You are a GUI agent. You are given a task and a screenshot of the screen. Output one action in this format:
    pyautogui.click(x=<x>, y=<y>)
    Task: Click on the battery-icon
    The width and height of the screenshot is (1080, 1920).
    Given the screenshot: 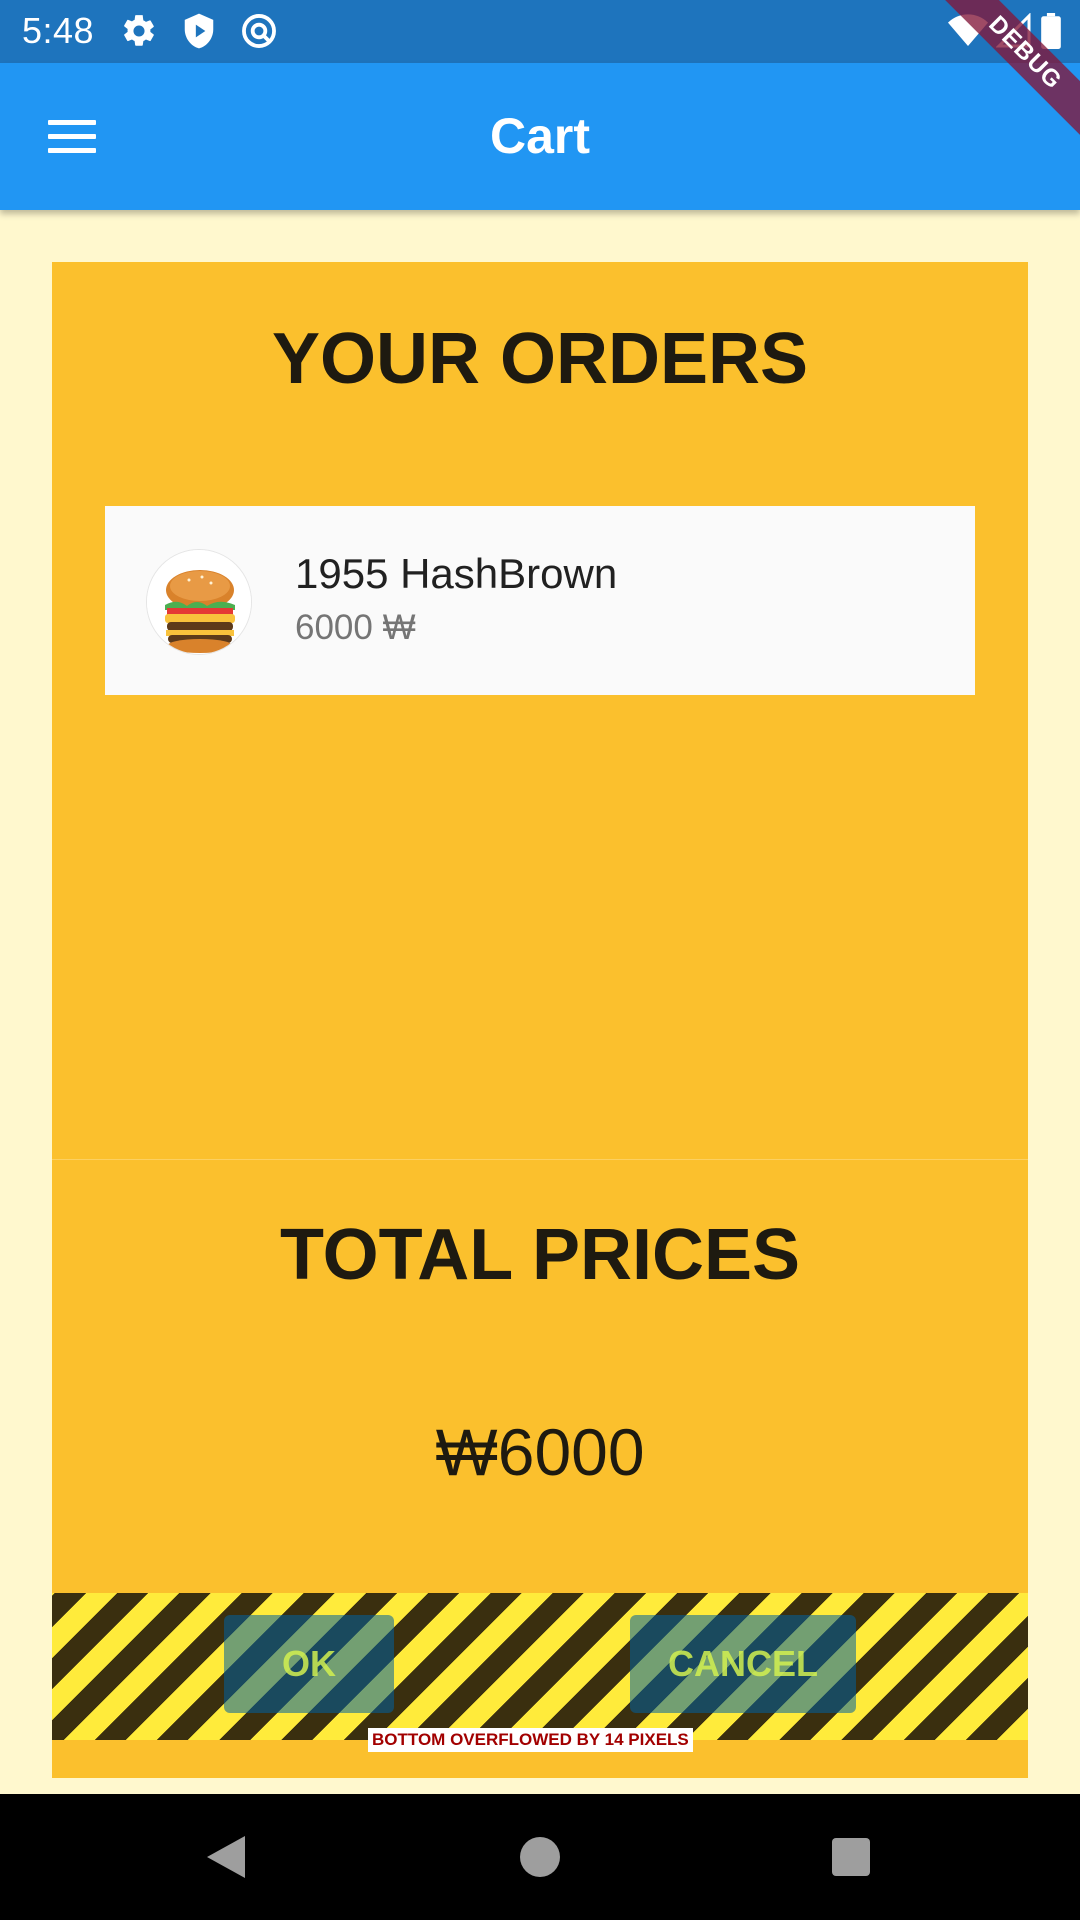 What is the action you would take?
    pyautogui.click(x=1051, y=33)
    